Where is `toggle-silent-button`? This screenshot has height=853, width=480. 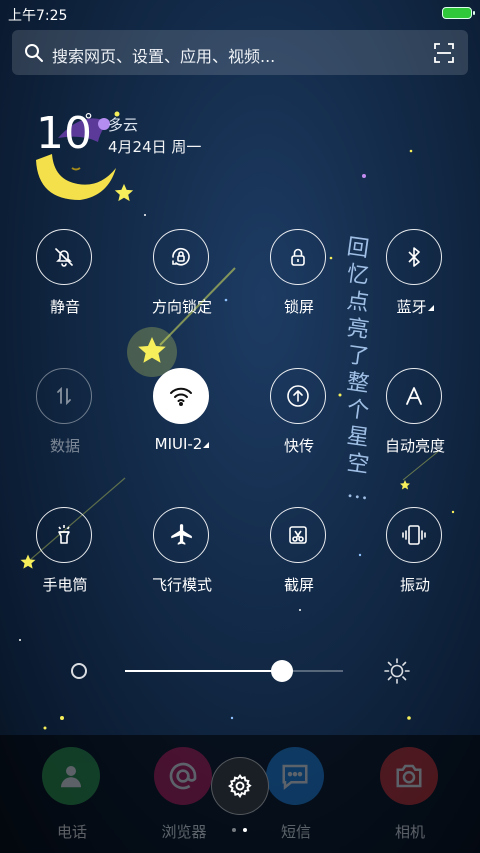 toggle-silent-button is located at coordinates (64, 257).